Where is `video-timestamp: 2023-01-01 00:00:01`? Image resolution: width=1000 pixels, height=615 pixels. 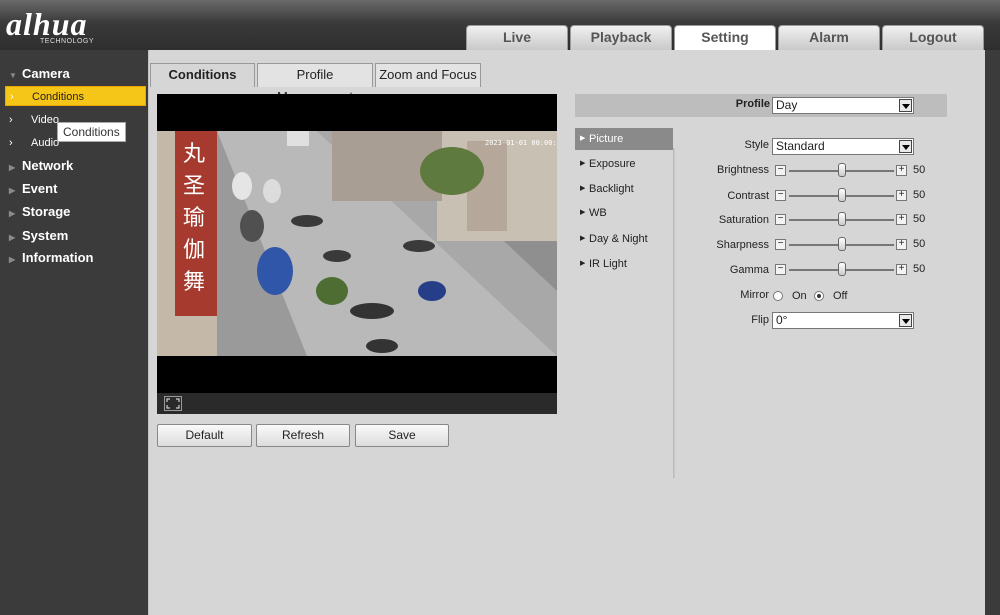
video-timestamp: 2023-01-01 00:00:01 is located at coordinates (521, 143).